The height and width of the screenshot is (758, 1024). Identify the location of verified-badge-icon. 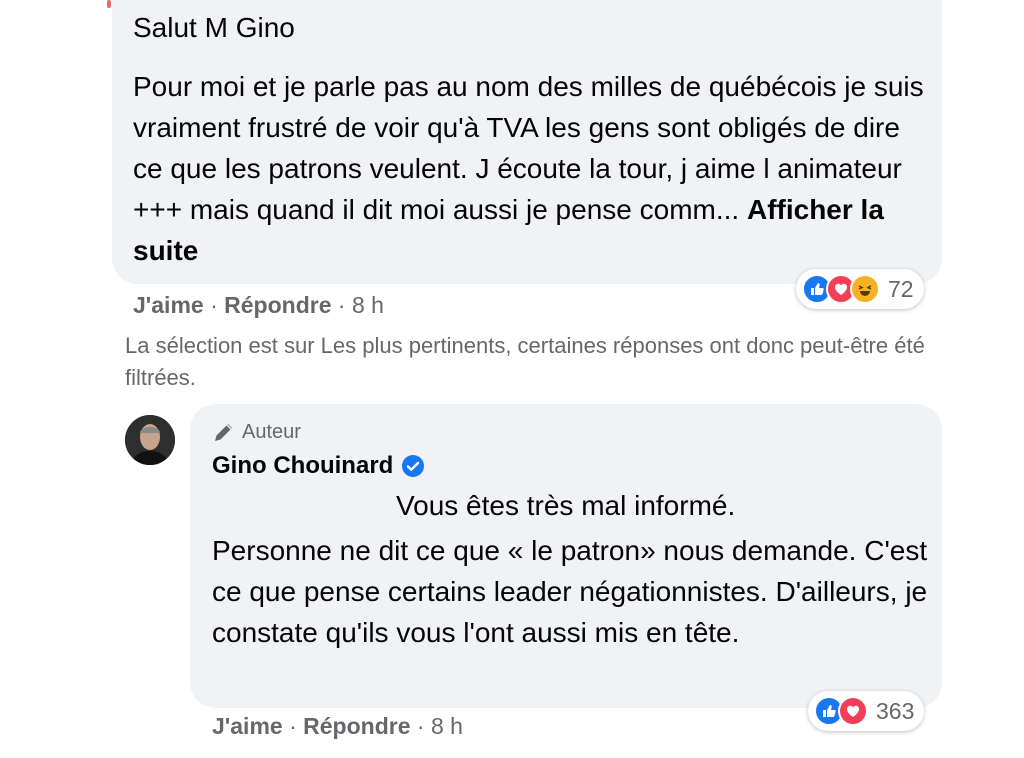
(413, 466).